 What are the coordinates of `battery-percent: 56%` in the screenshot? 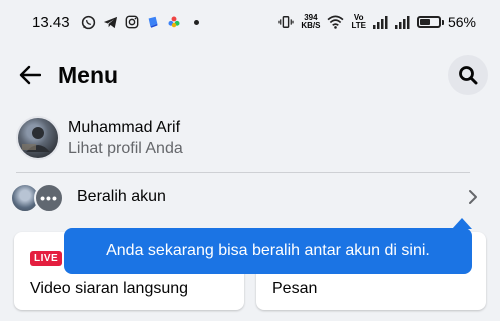 It's located at (461, 22).